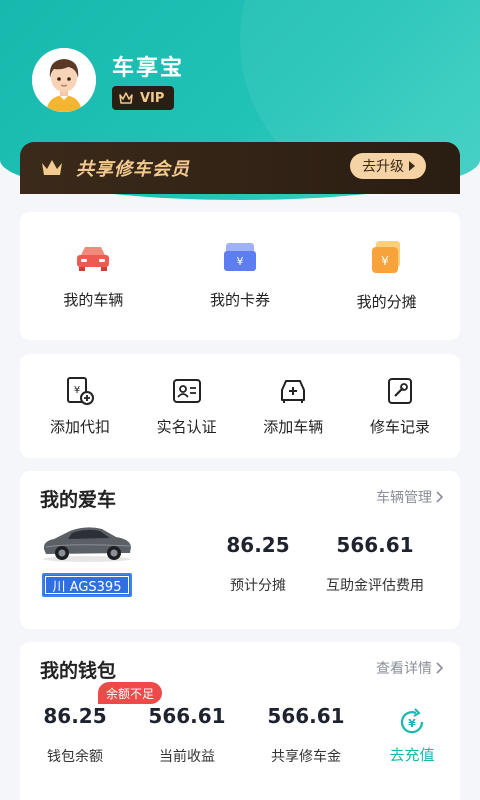  Describe the element at coordinates (293, 391) in the screenshot. I see `add-car-icon` at that location.